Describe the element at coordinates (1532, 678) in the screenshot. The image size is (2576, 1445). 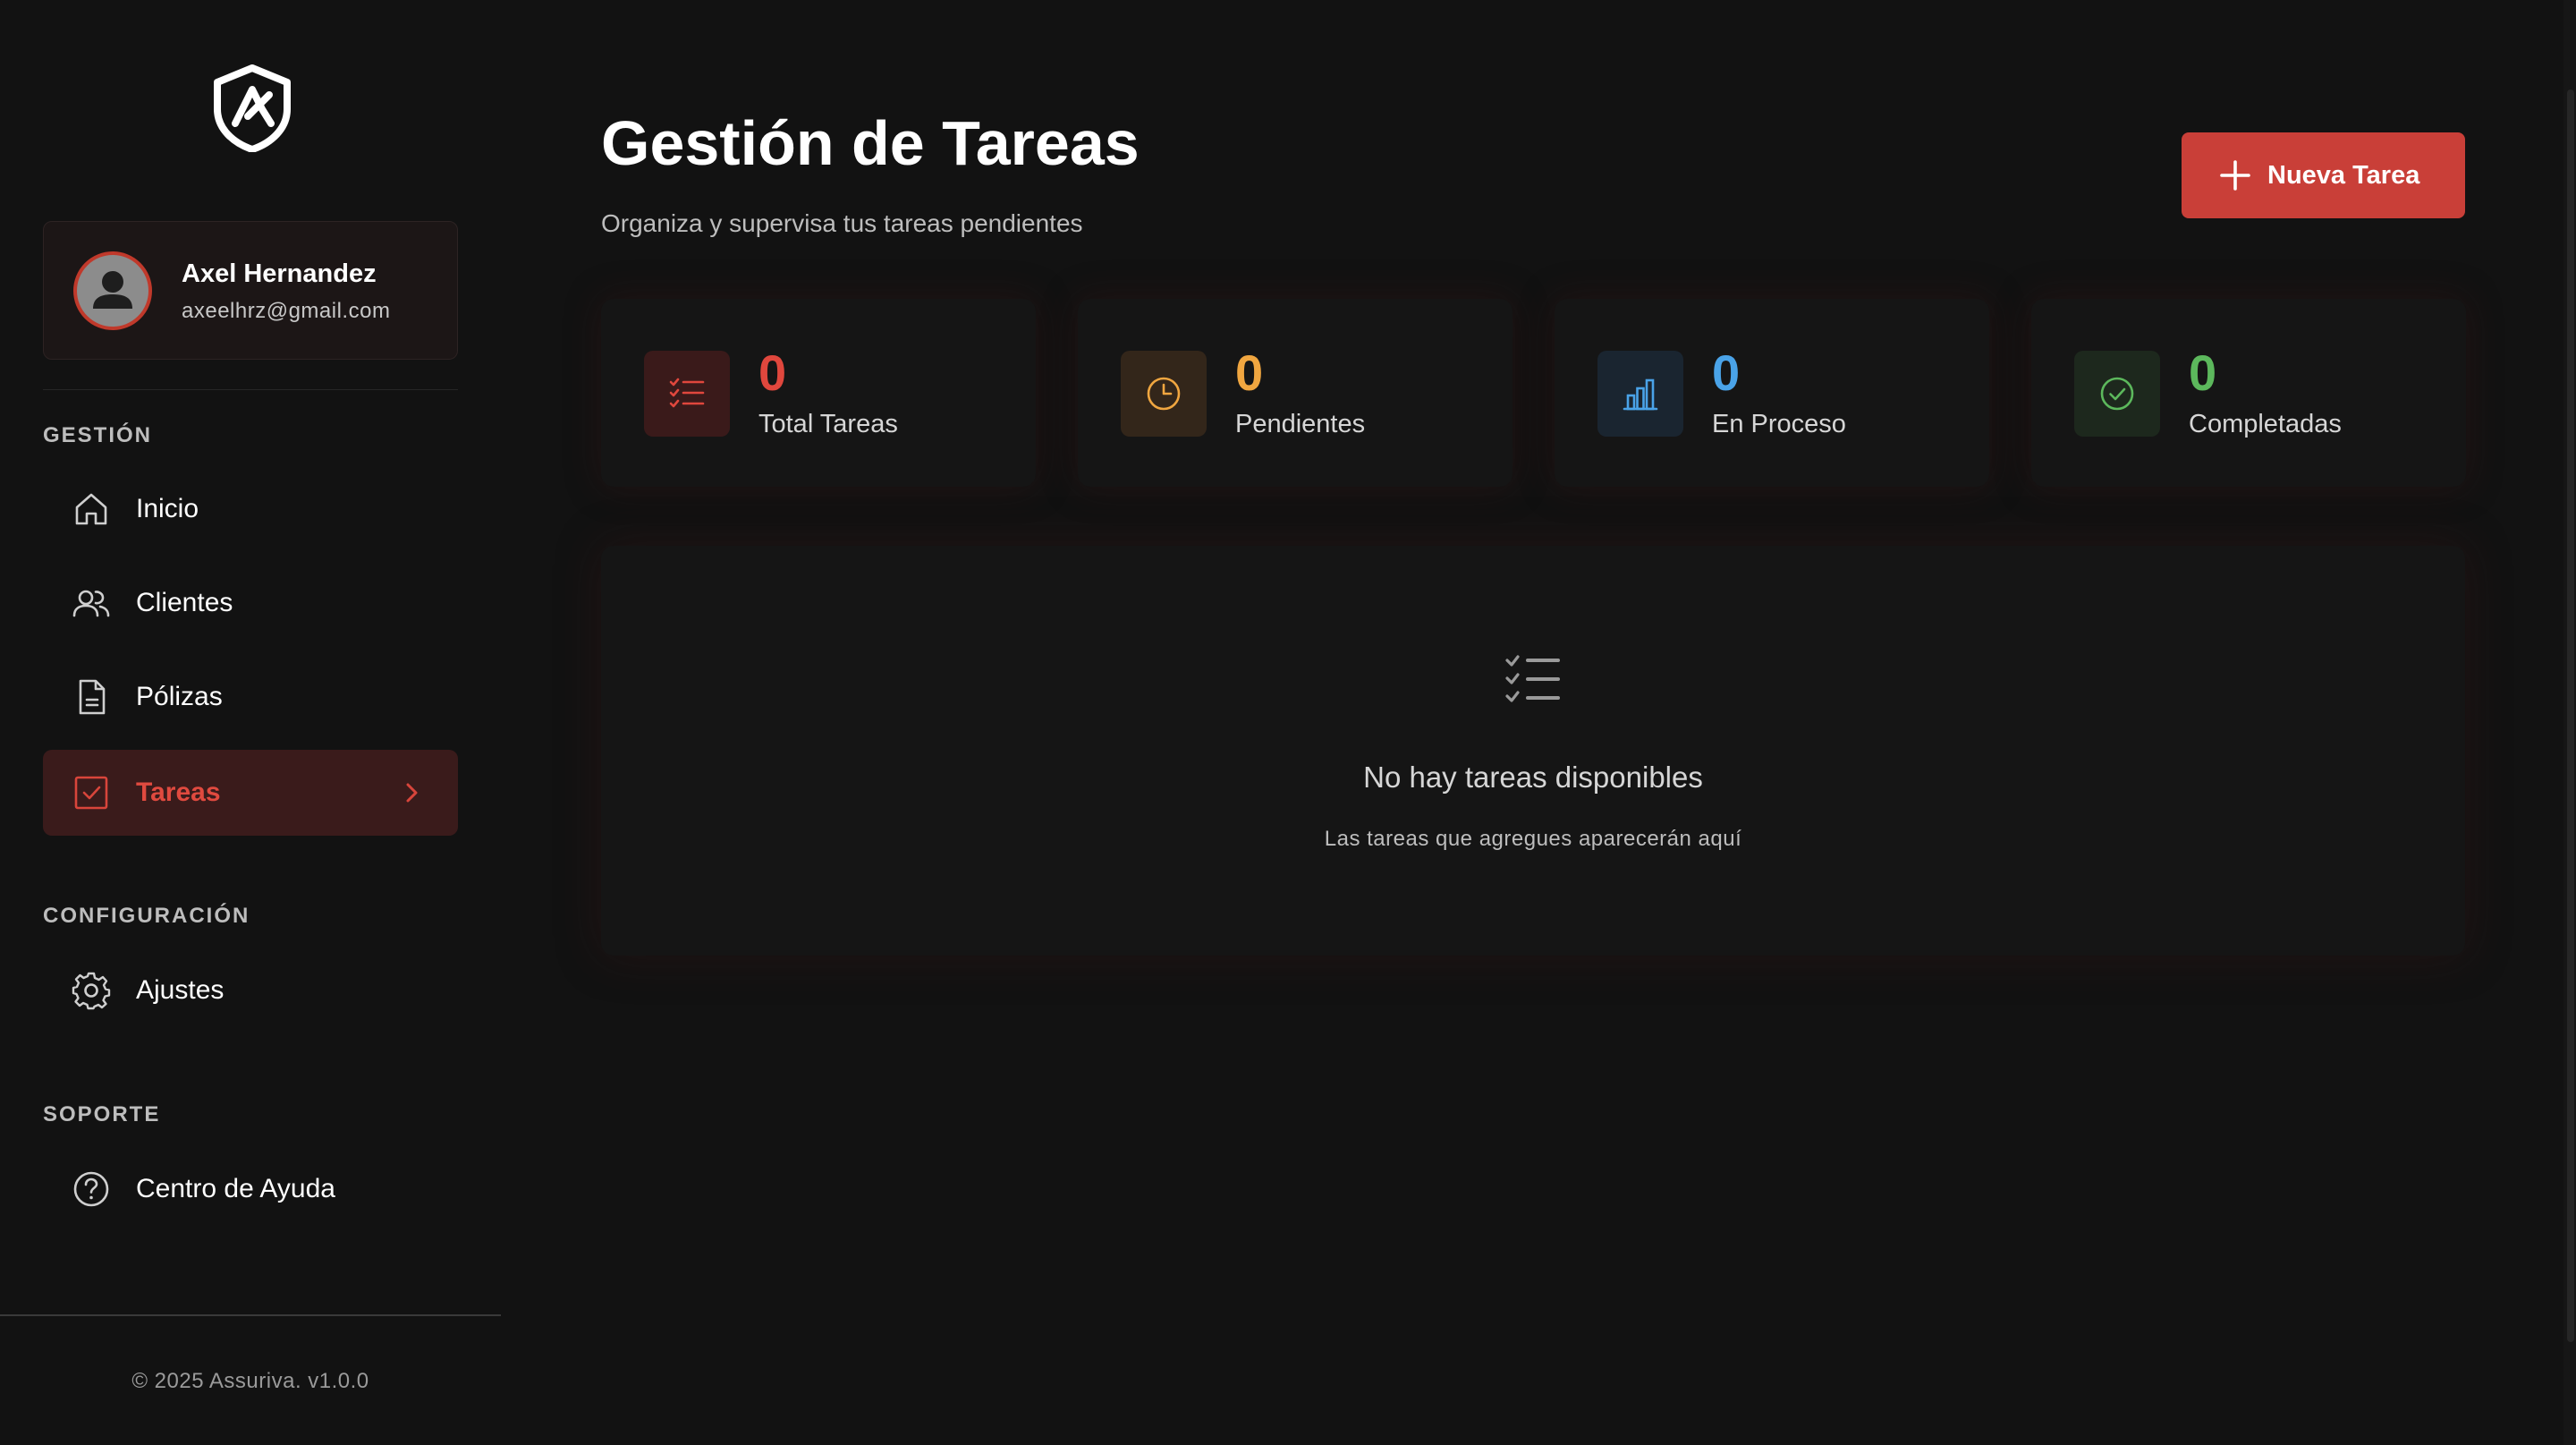
I see `empty-task-list-icon` at that location.